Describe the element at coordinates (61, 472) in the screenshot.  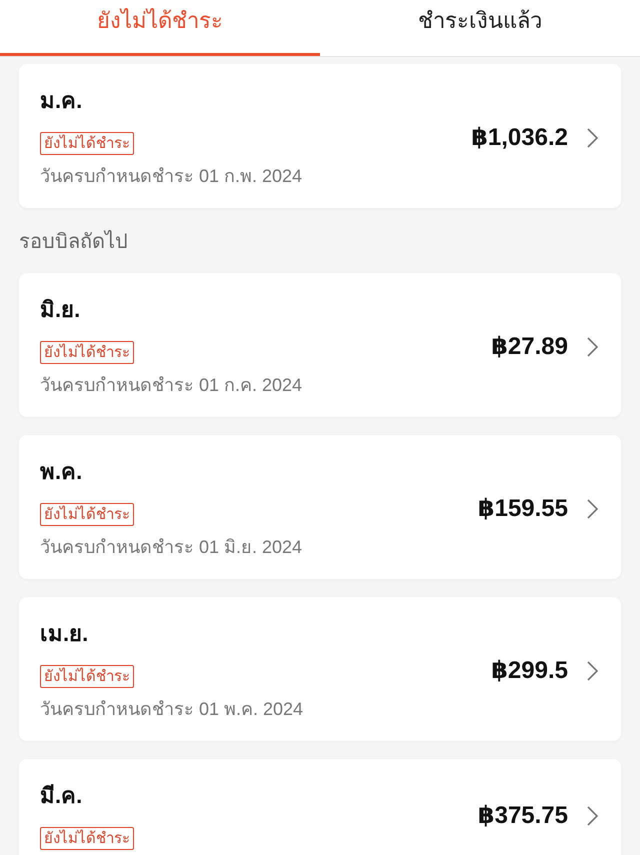
I see `month-title: พ.ค.` at that location.